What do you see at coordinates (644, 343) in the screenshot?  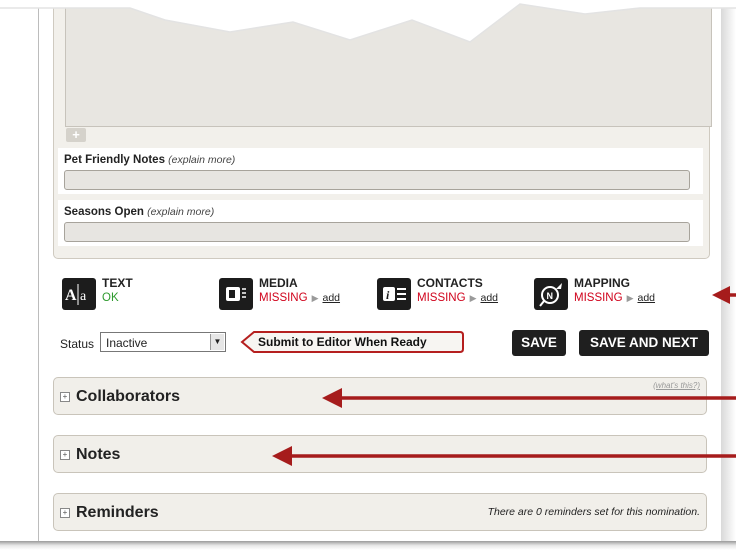 I see `save-and-next-button: SAVE AND NEXT` at bounding box center [644, 343].